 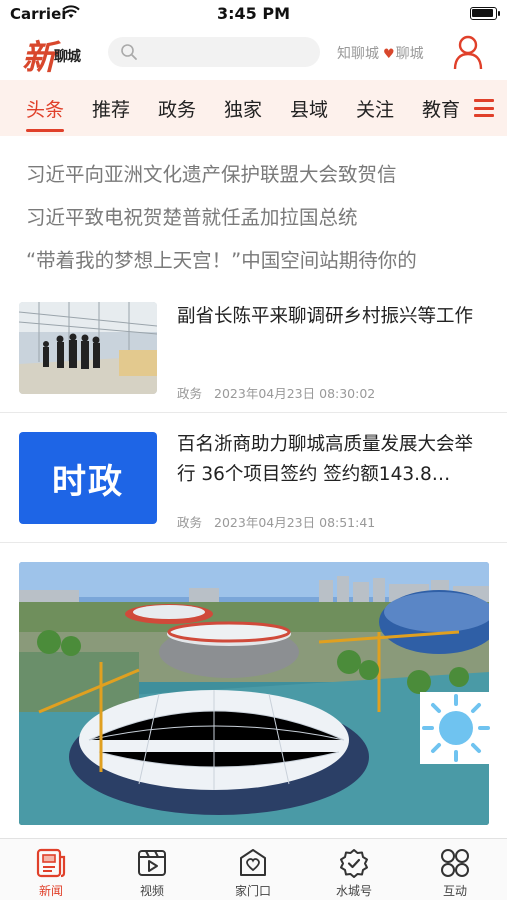 I want to click on slogan: 知聊城 ♥聊城, so click(x=380, y=53).